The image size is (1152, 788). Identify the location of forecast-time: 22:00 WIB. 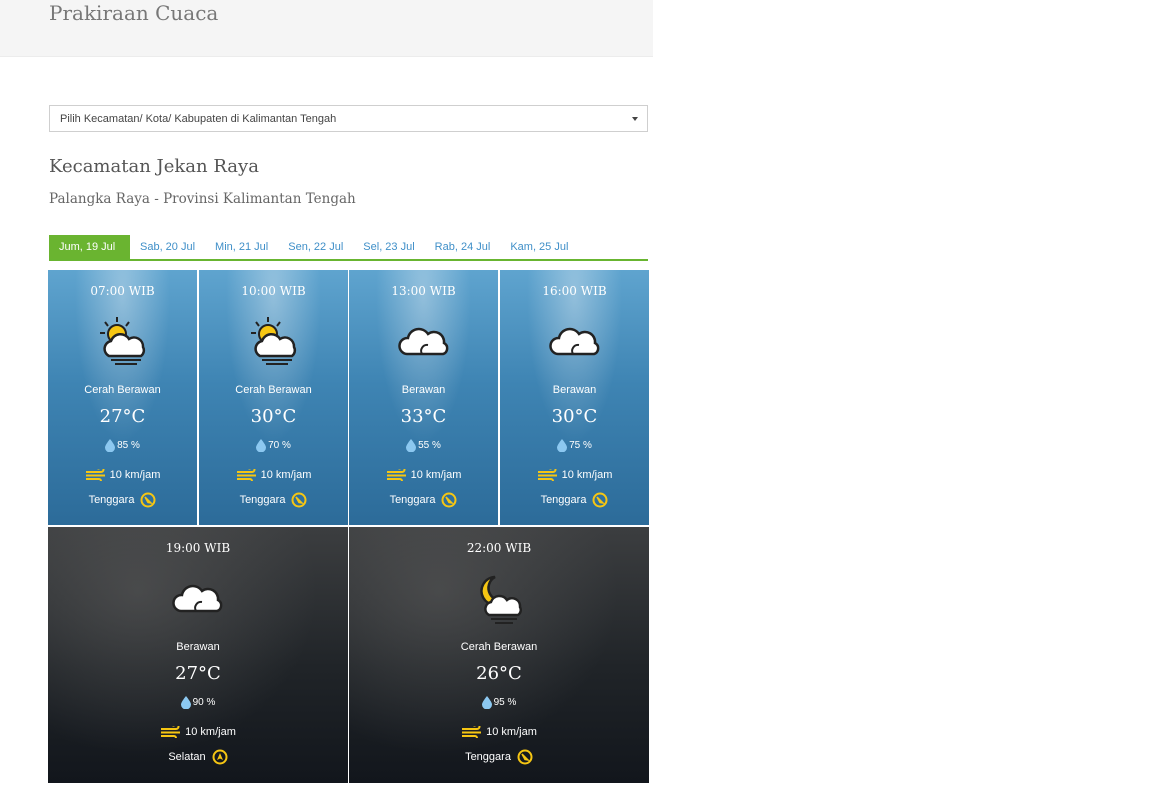
(499, 548).